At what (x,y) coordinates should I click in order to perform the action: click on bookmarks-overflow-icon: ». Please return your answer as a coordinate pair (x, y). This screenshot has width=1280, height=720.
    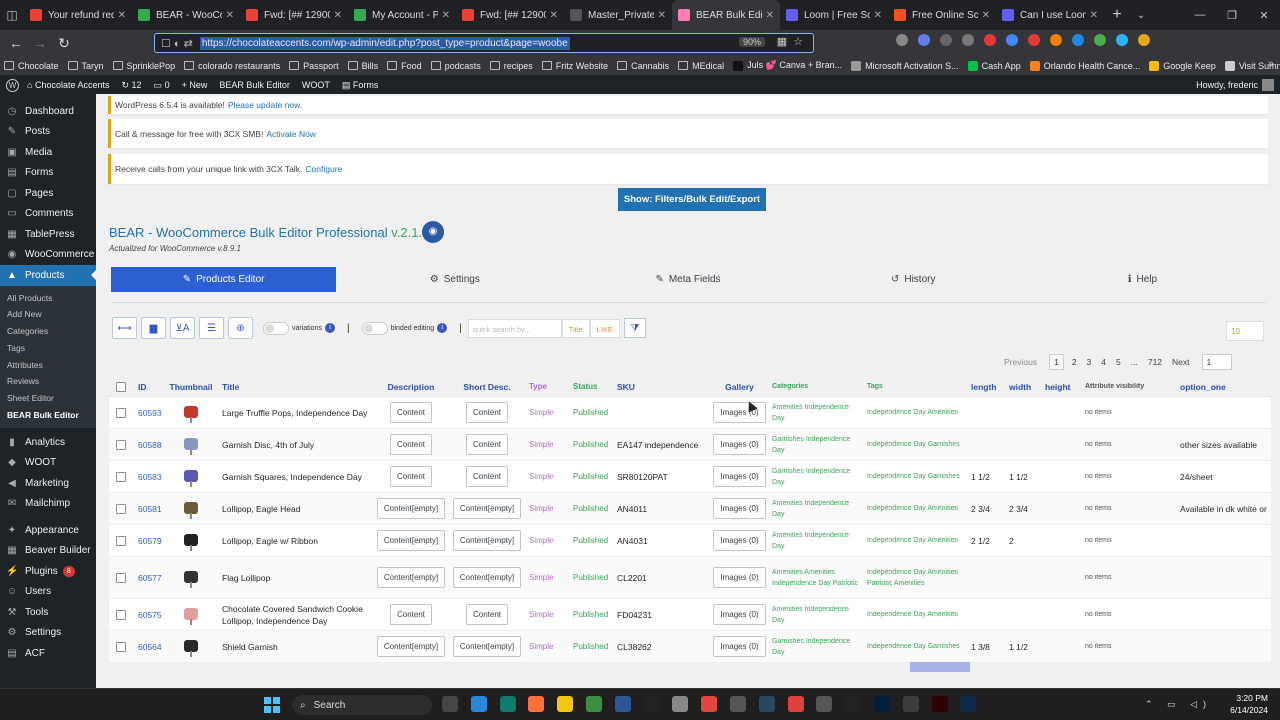
    Looking at the image, I should click on (1271, 64).